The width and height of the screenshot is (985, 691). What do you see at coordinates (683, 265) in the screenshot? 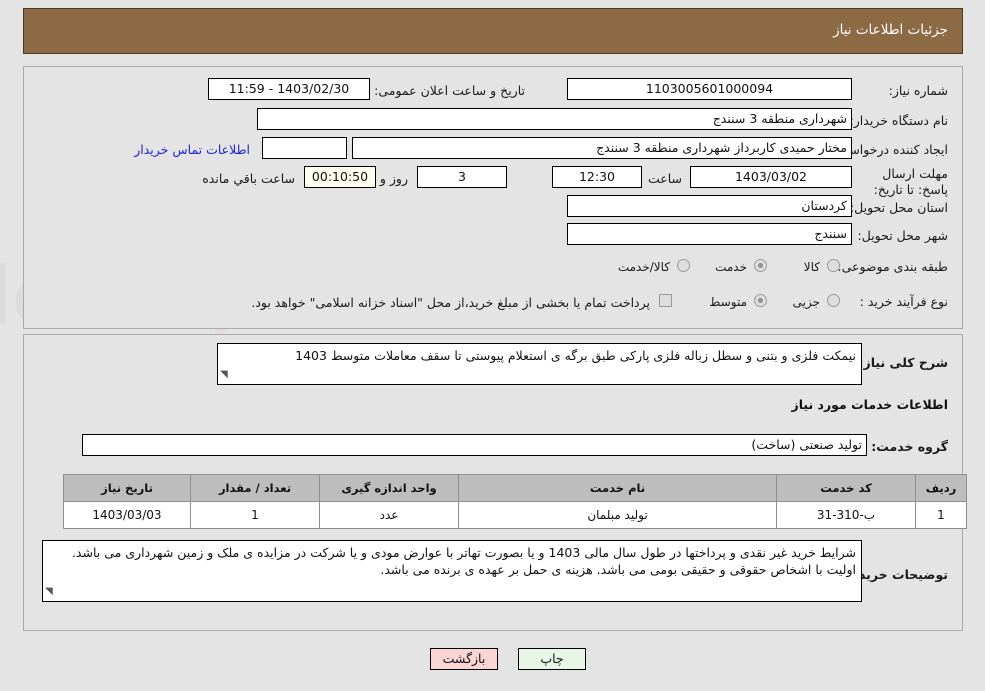
I see `radio-category-kala-khedmat` at bounding box center [683, 265].